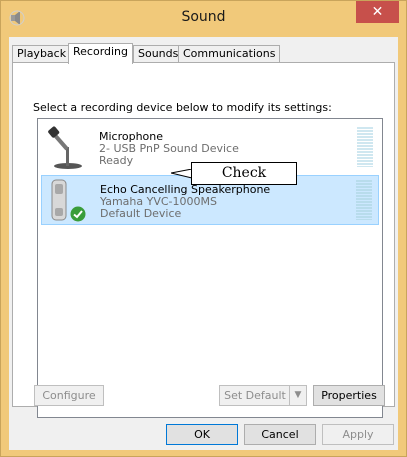 The width and height of the screenshot is (407, 457). What do you see at coordinates (244, 173) in the screenshot?
I see `callout-label: Check` at bounding box center [244, 173].